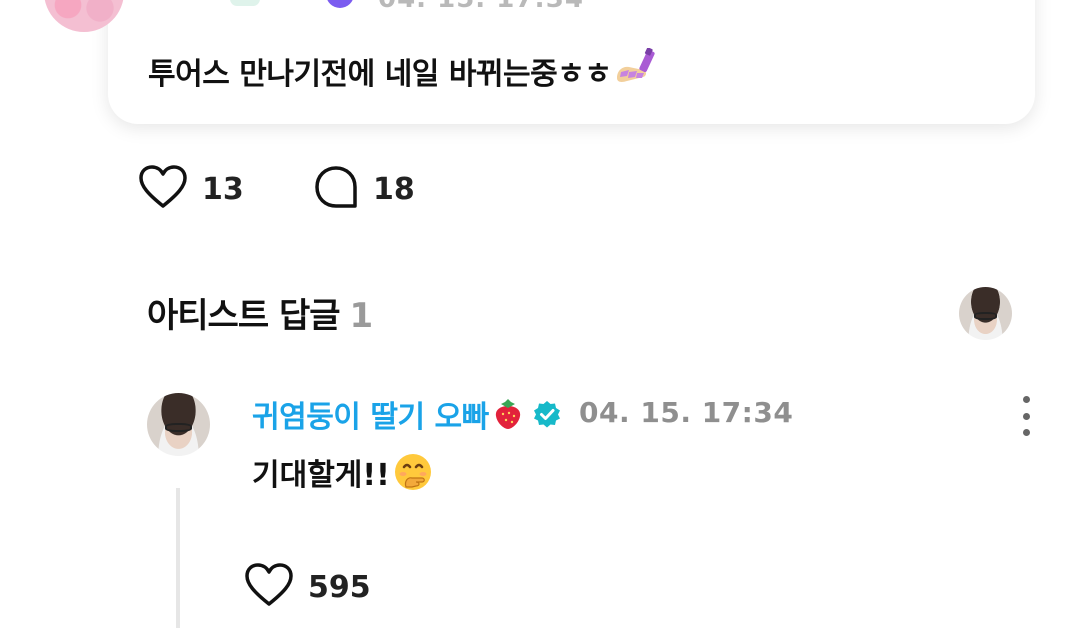  What do you see at coordinates (245, 3) in the screenshot?
I see `post-author-name` at bounding box center [245, 3].